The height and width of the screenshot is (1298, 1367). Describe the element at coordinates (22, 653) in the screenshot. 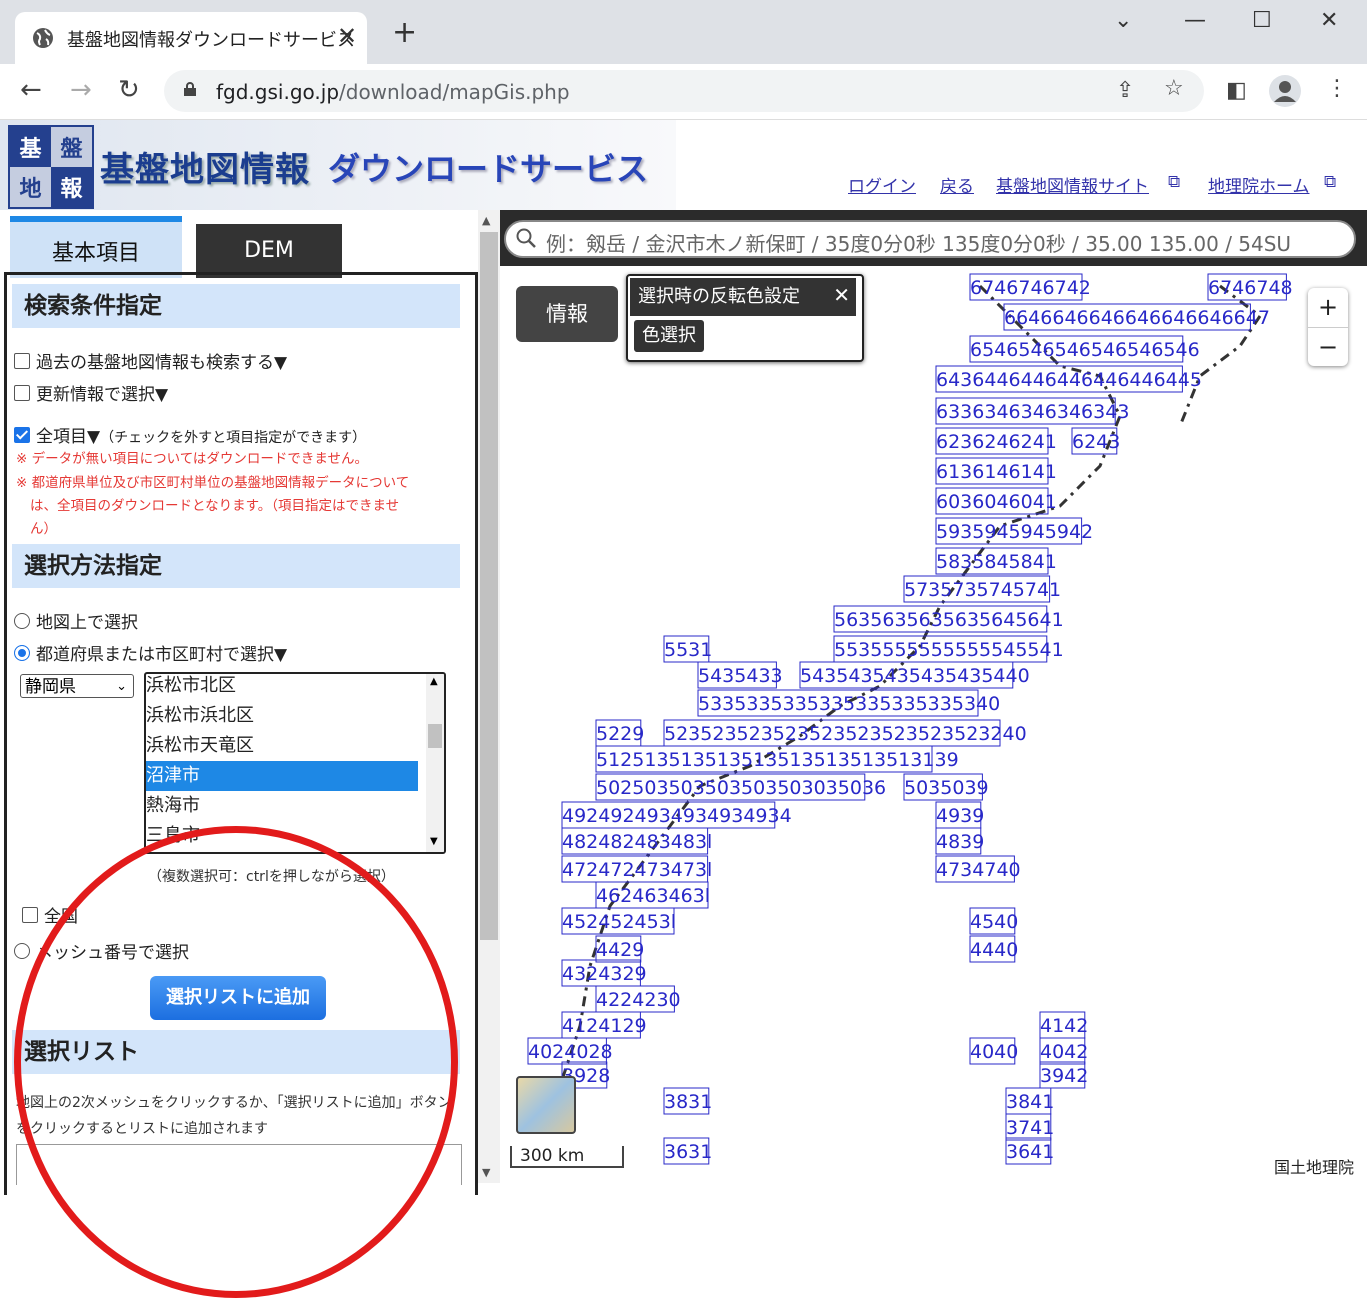

I see `radio-checked` at that location.